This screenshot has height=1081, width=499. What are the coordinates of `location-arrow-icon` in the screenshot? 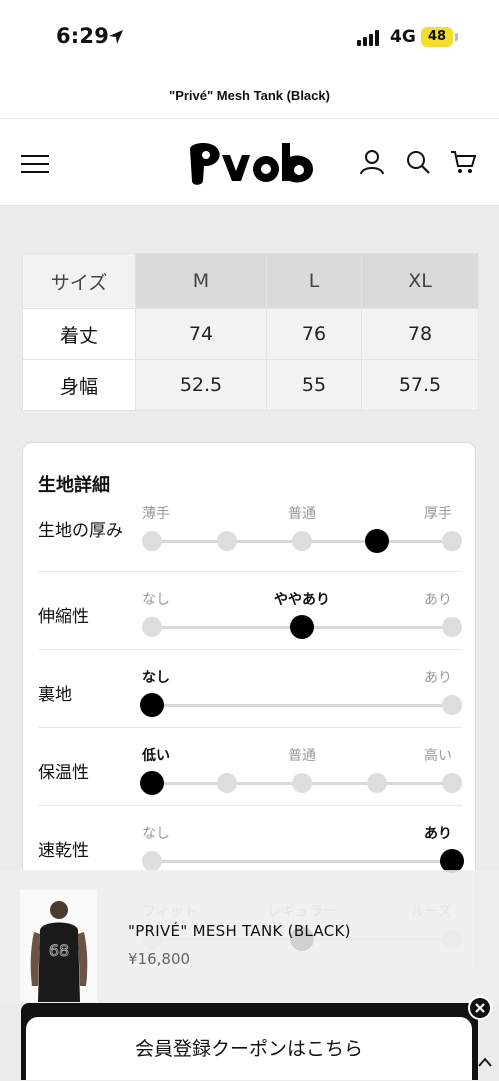 It's located at (116, 37).